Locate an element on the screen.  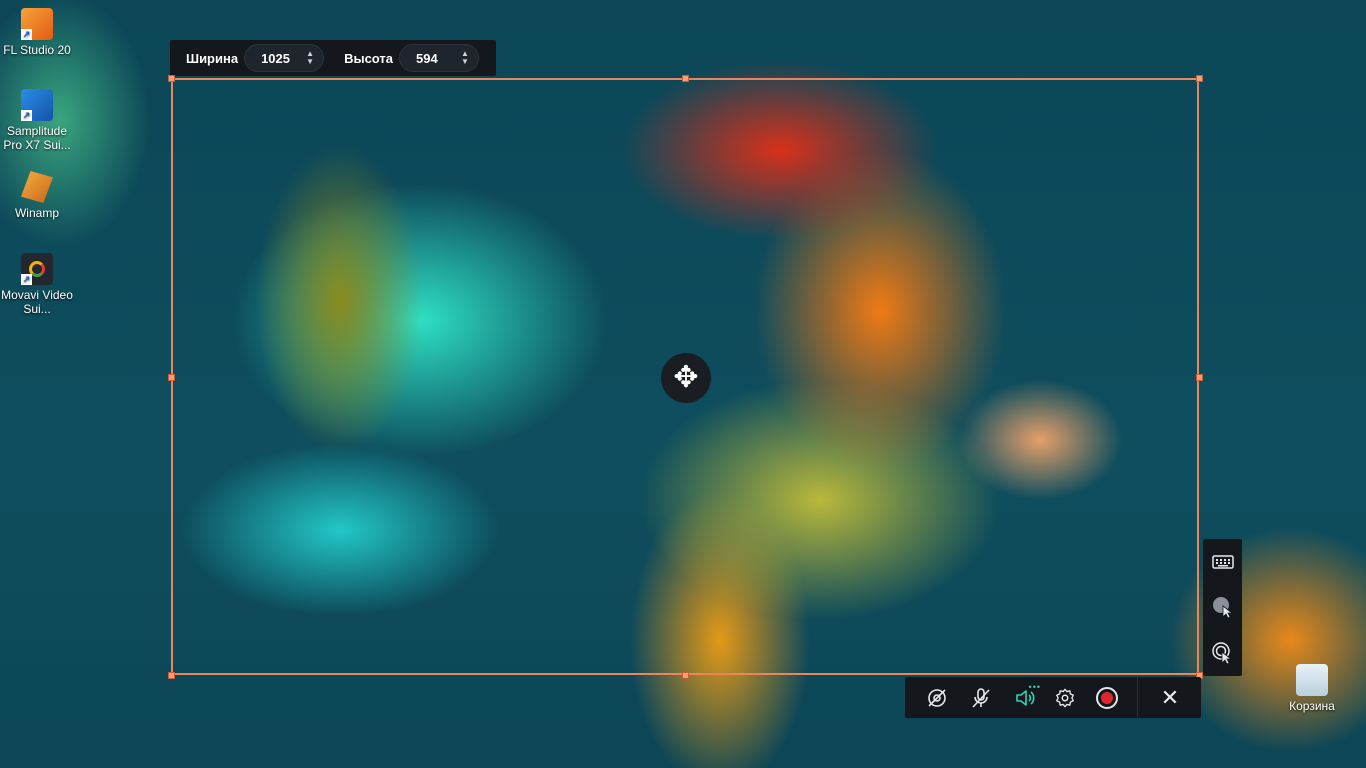
close-button: ✕ is located at coordinates (1170, 698).